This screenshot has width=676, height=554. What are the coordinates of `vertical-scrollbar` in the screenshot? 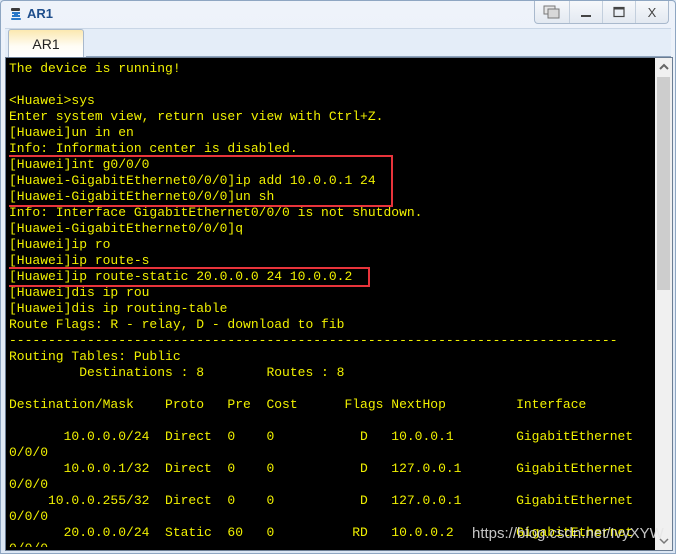 It's located at (663, 304).